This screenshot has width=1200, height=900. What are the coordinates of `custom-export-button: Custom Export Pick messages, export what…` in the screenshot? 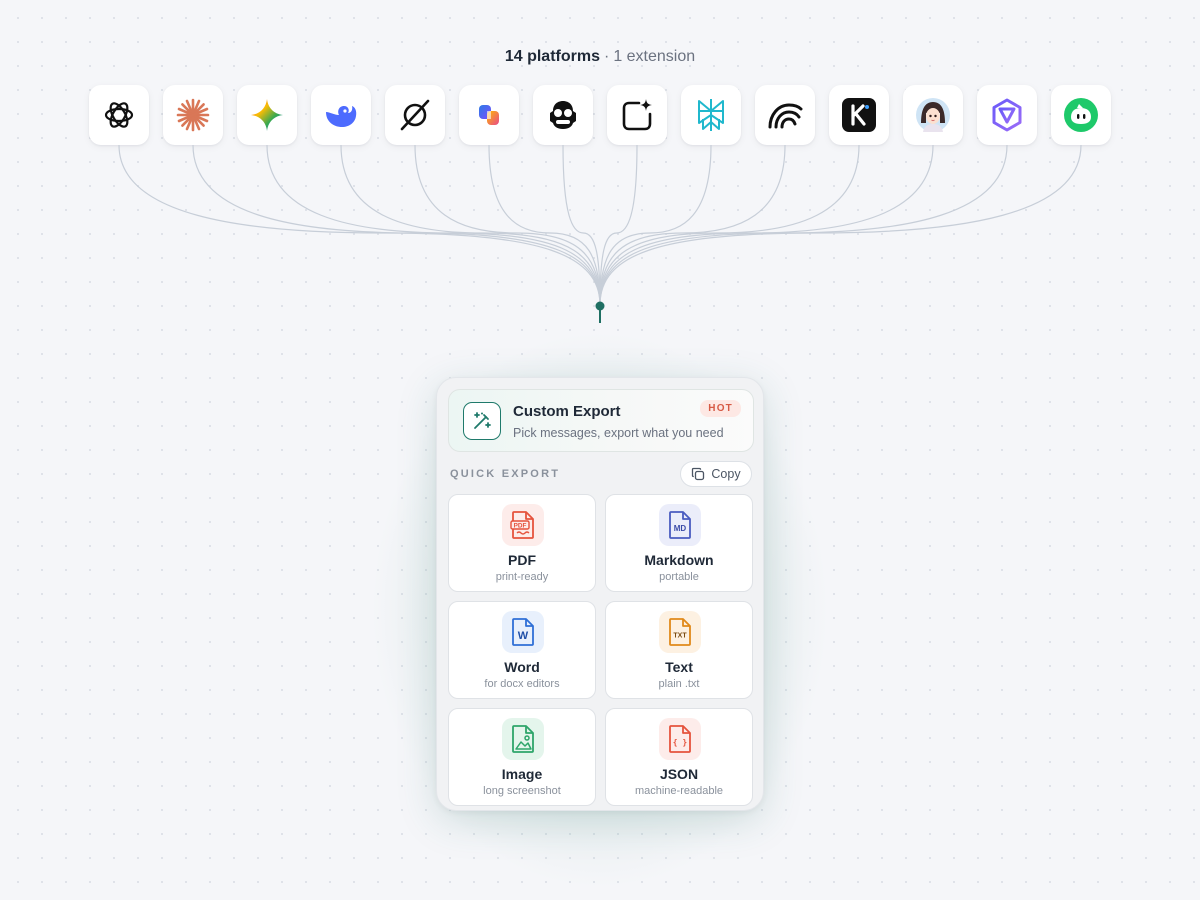 It's located at (601, 420).